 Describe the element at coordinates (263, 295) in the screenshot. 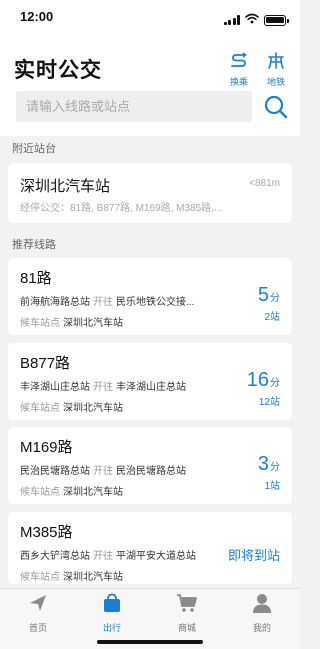

I see `eta-minutes: 5` at that location.